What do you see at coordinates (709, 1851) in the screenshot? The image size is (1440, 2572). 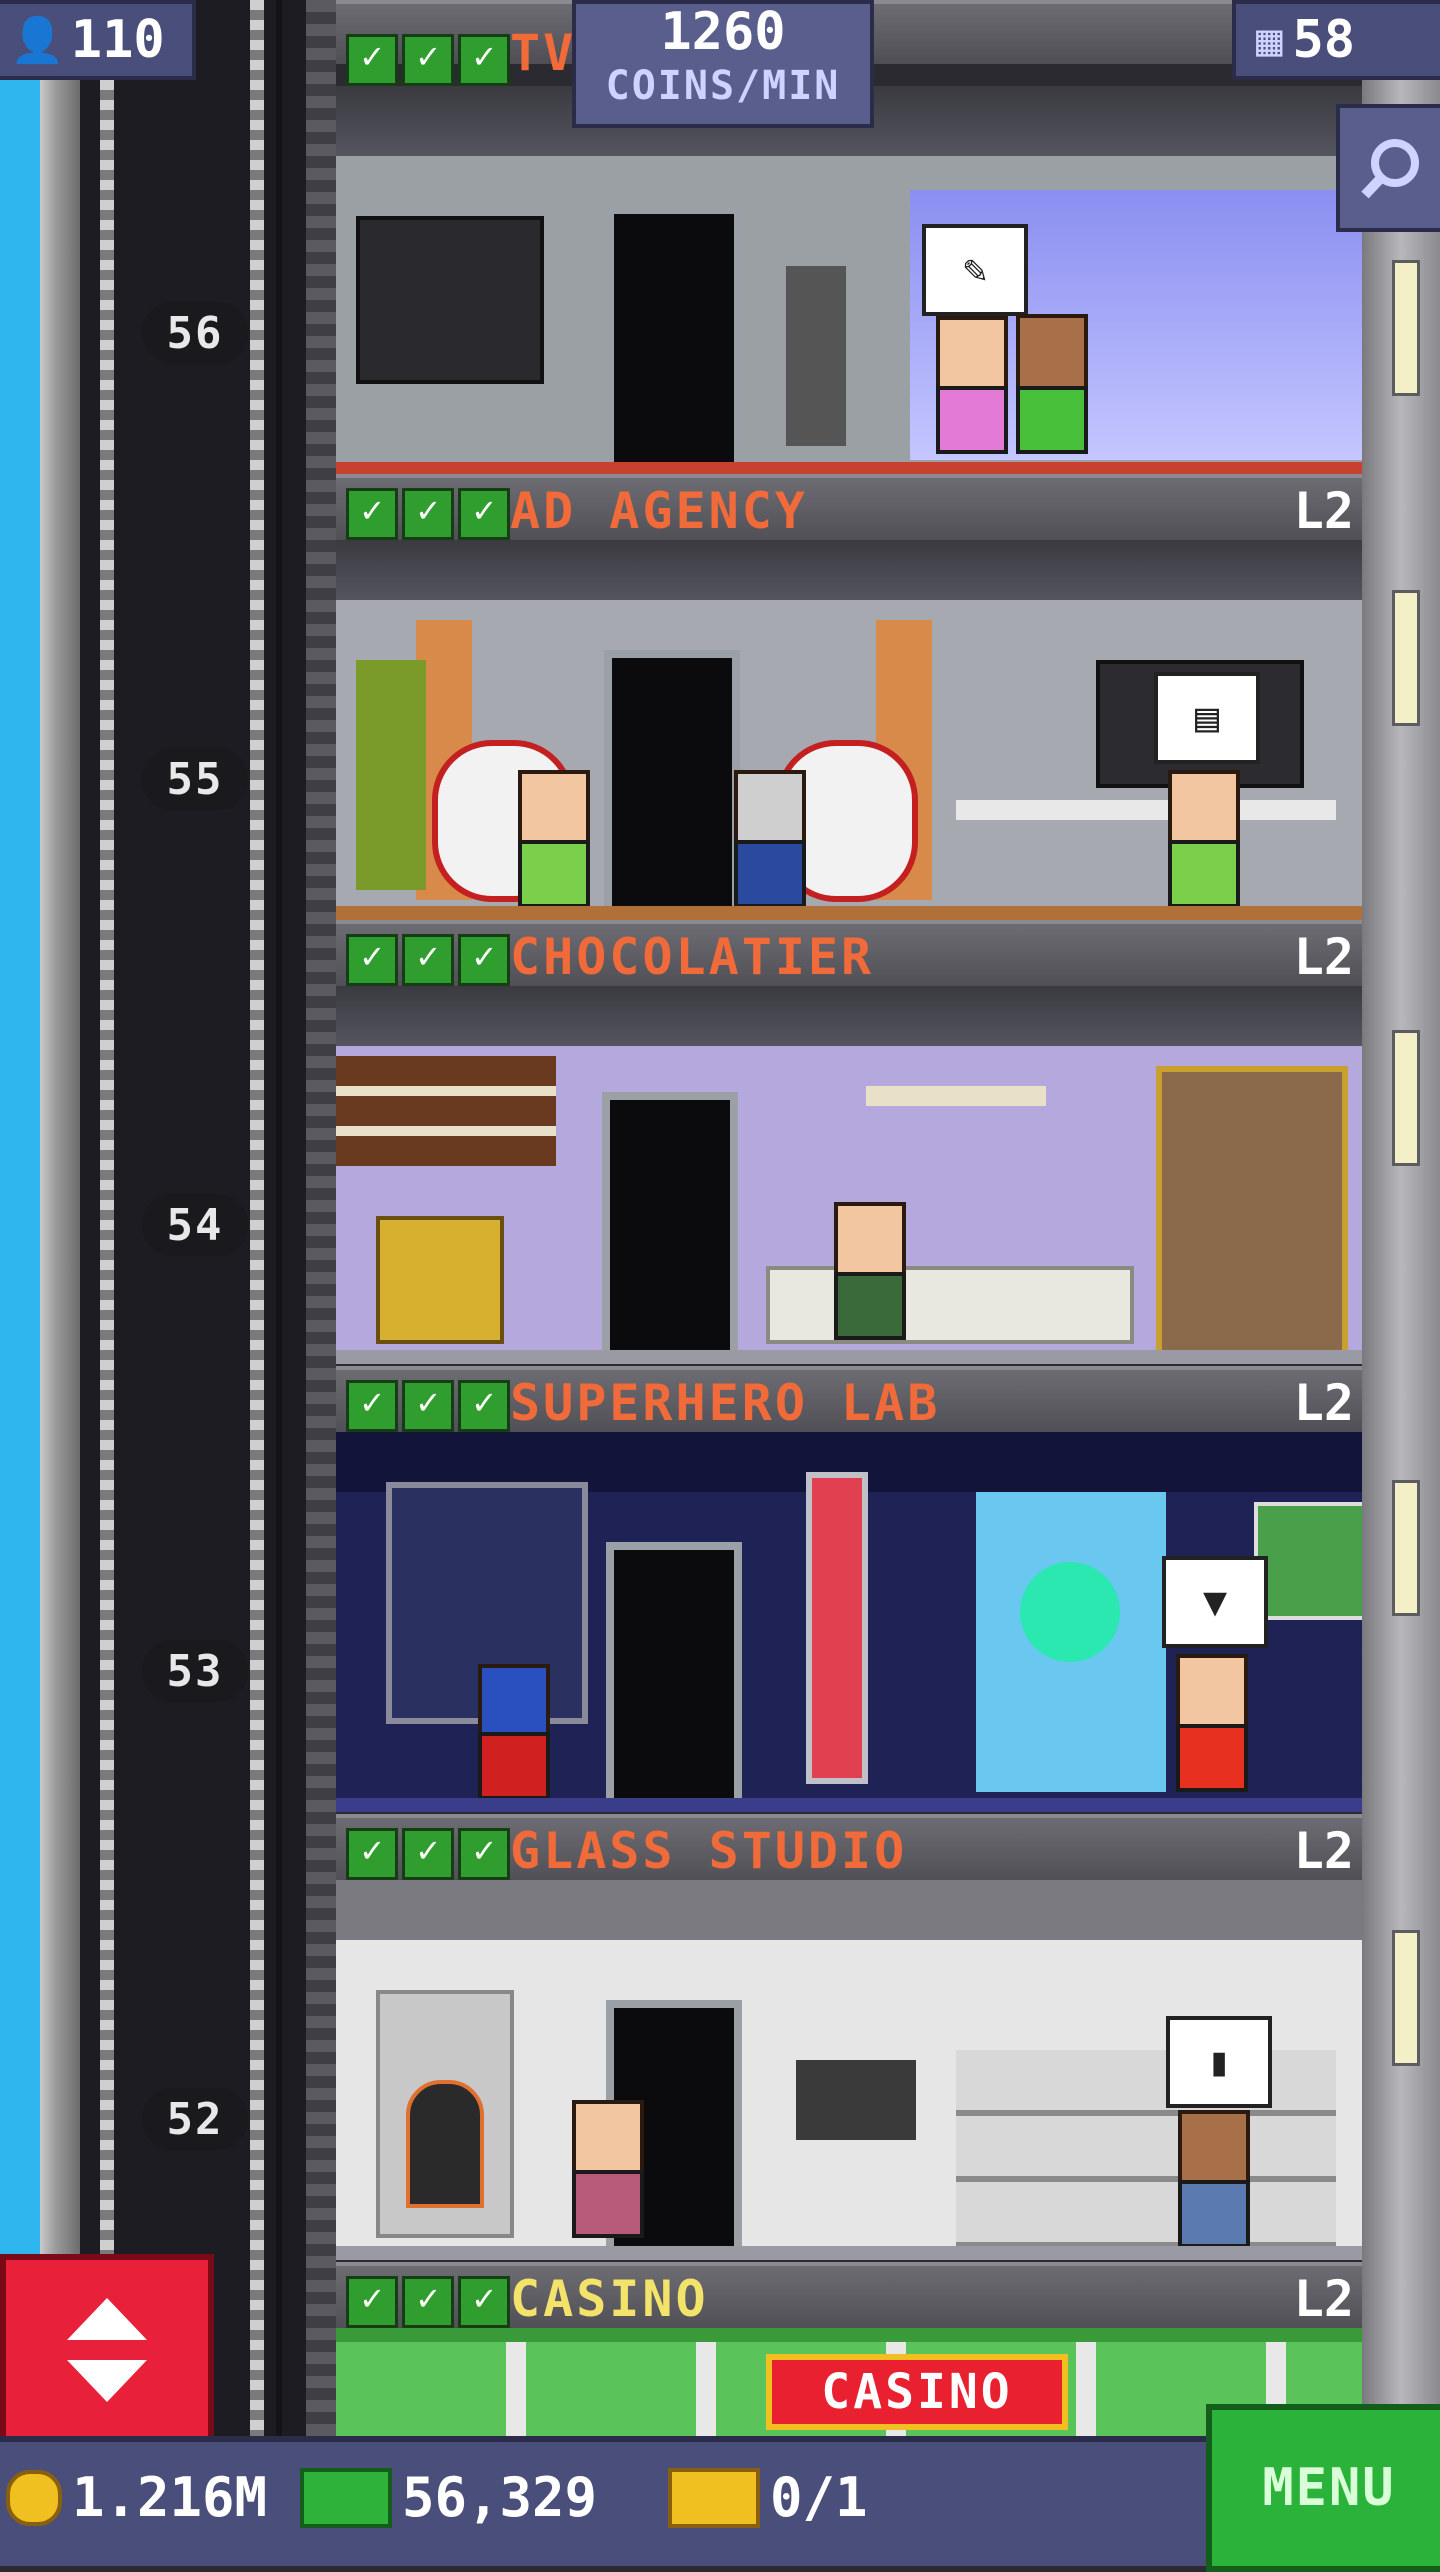 I see `floor-name: GLASS STUDIO` at bounding box center [709, 1851].